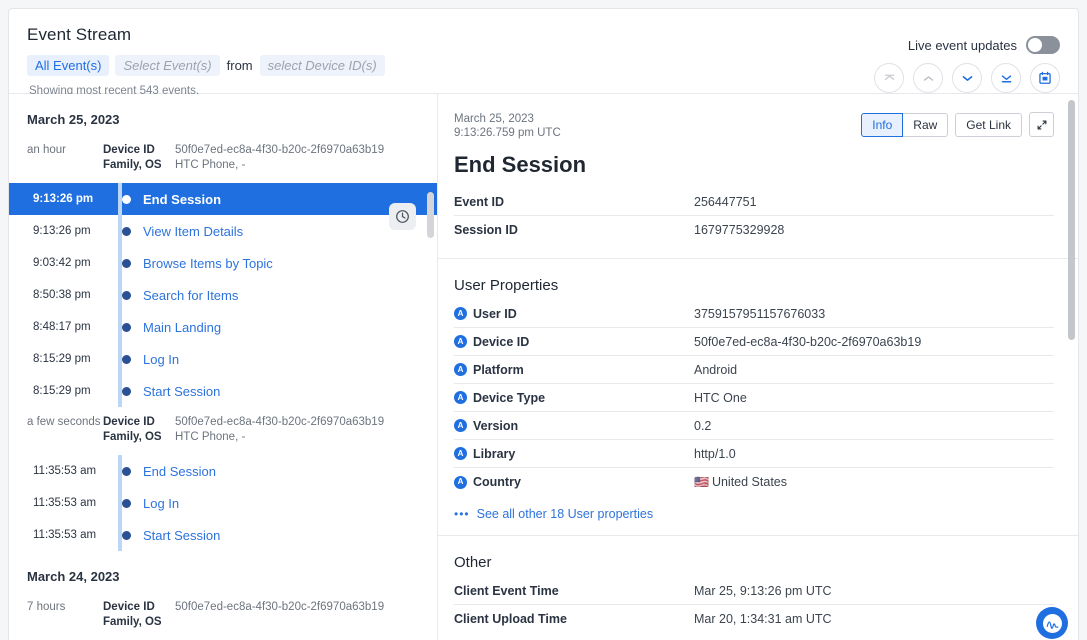 This screenshot has height=640, width=1087. I want to click on page-title: Event Stream, so click(79, 34).